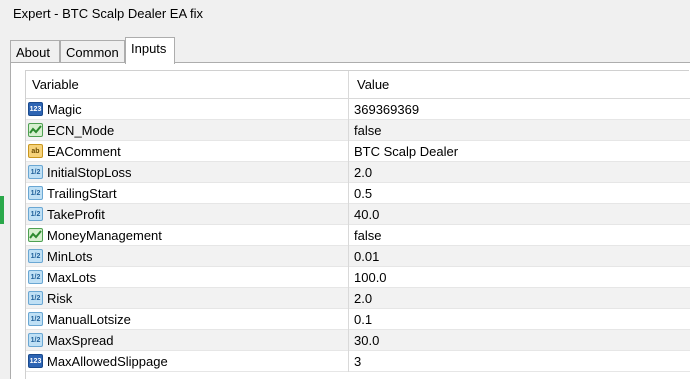  Describe the element at coordinates (72, 277) in the screenshot. I see `variable-name: MaxLots` at that location.